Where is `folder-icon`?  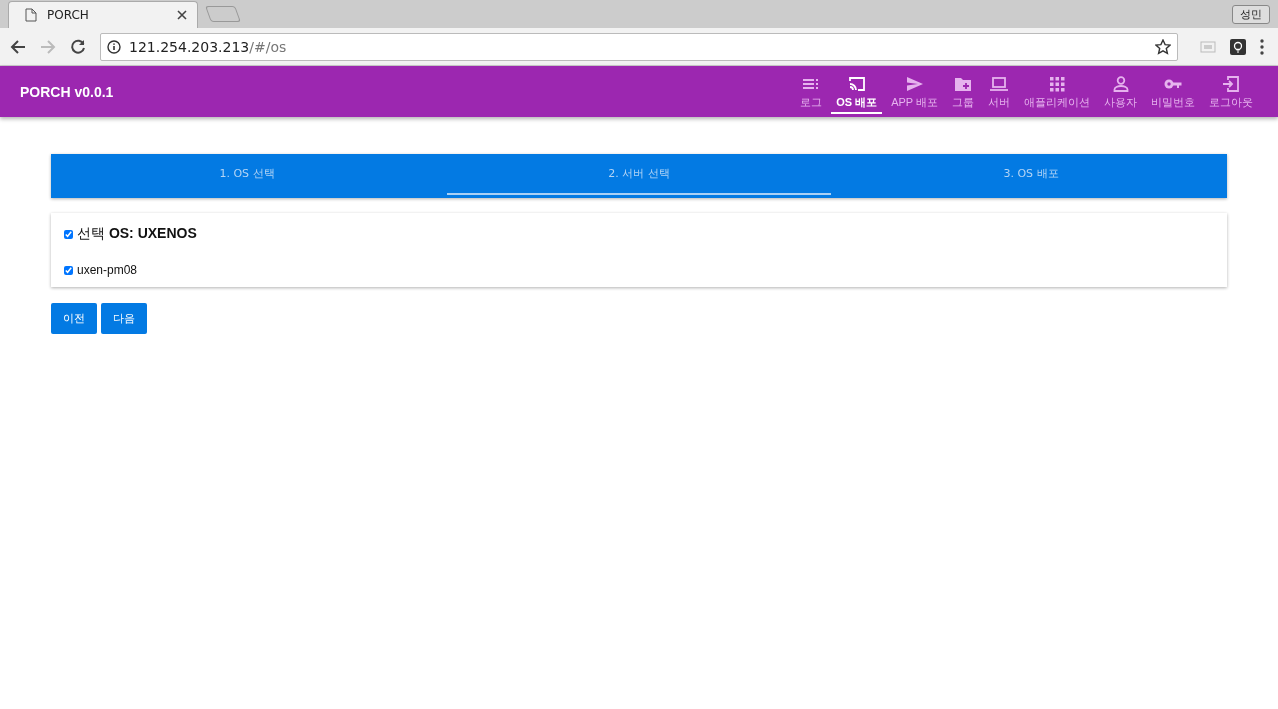
folder-icon is located at coordinates (963, 84).